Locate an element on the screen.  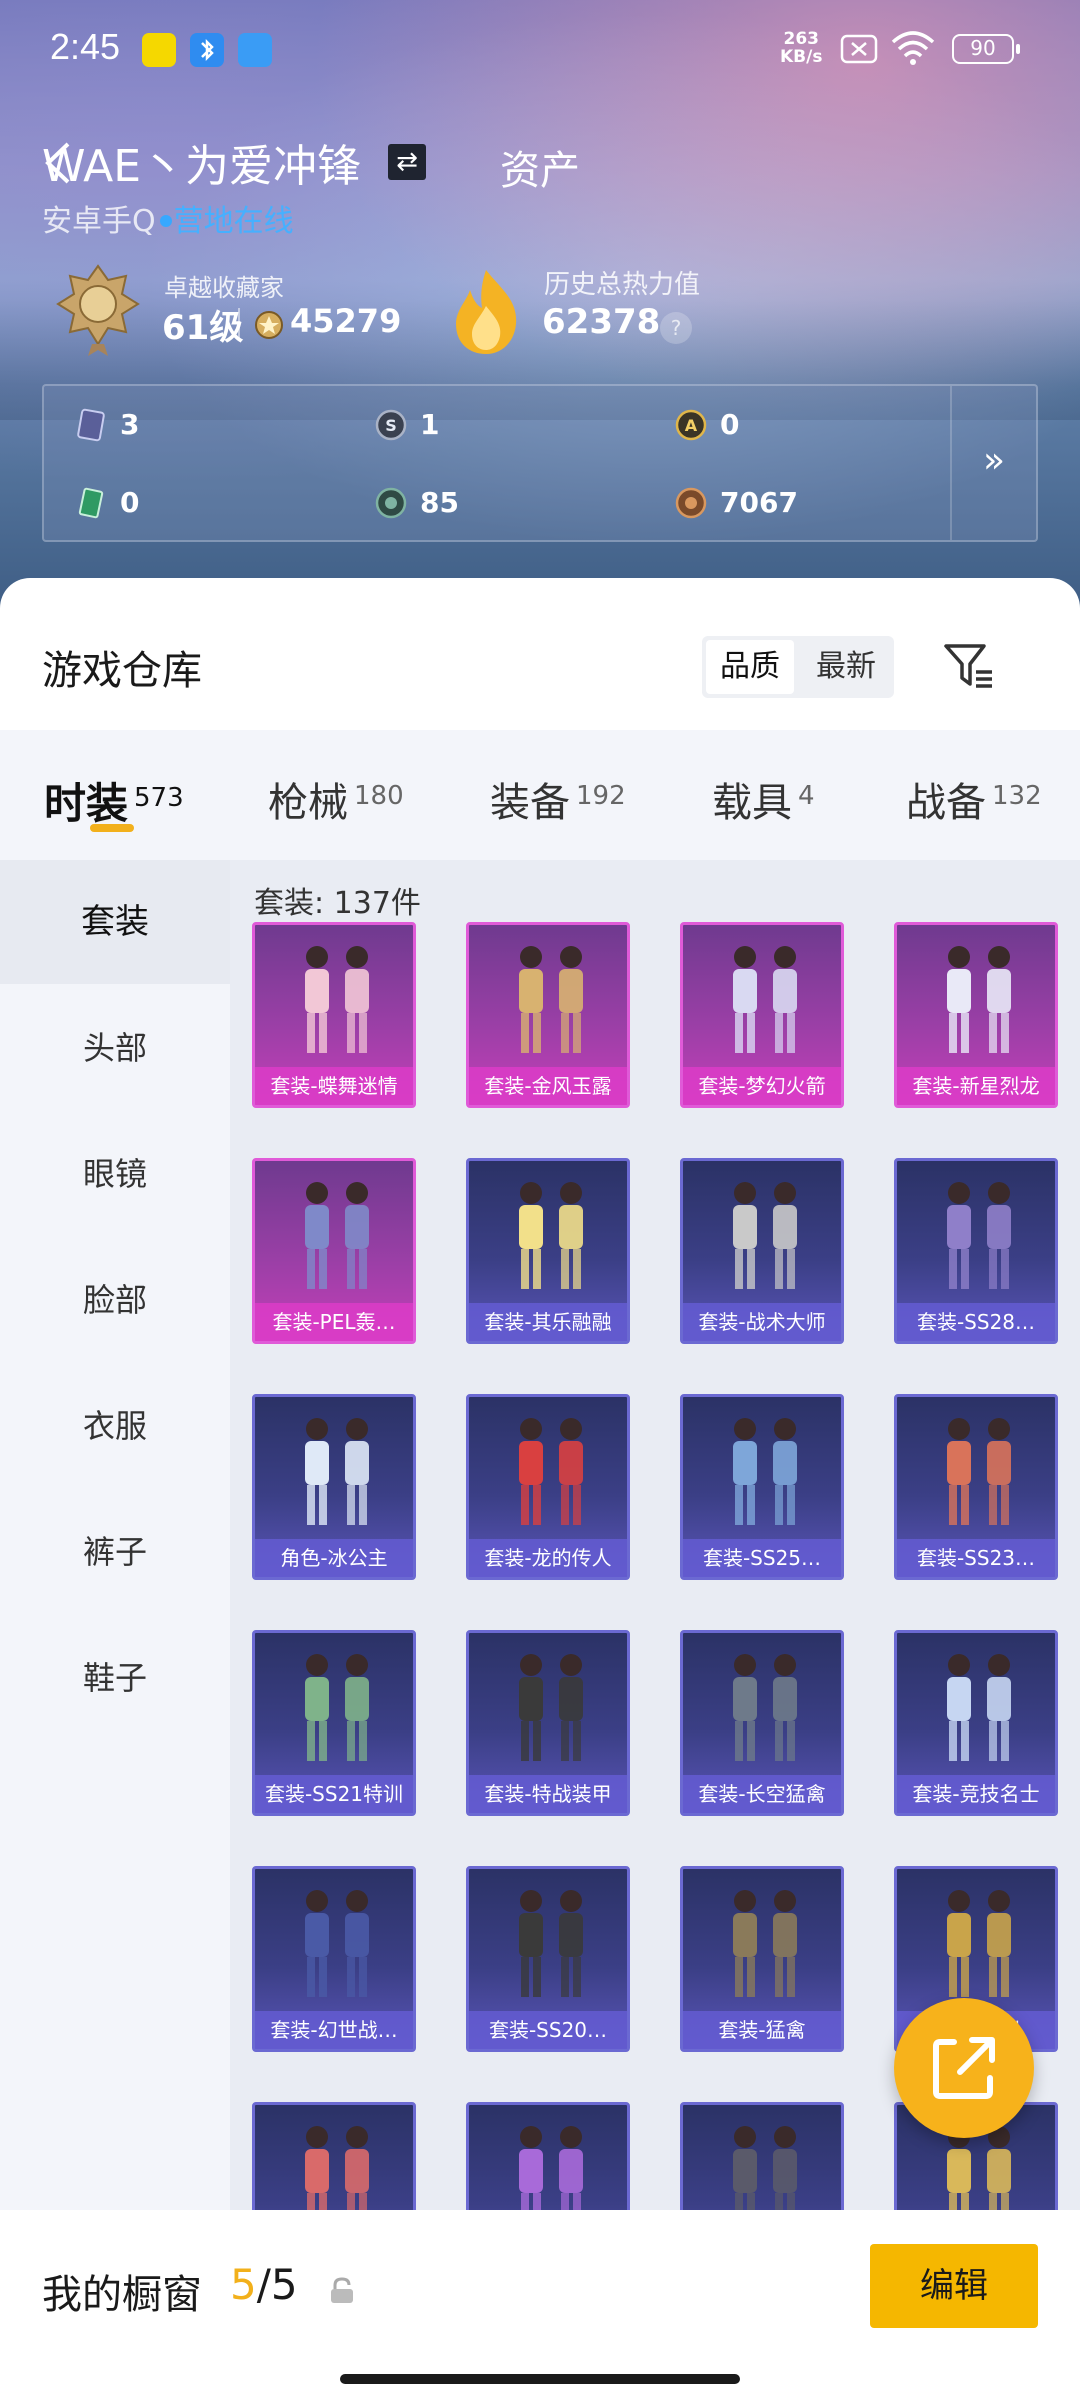
filter-icon is located at coordinates (968, 666).